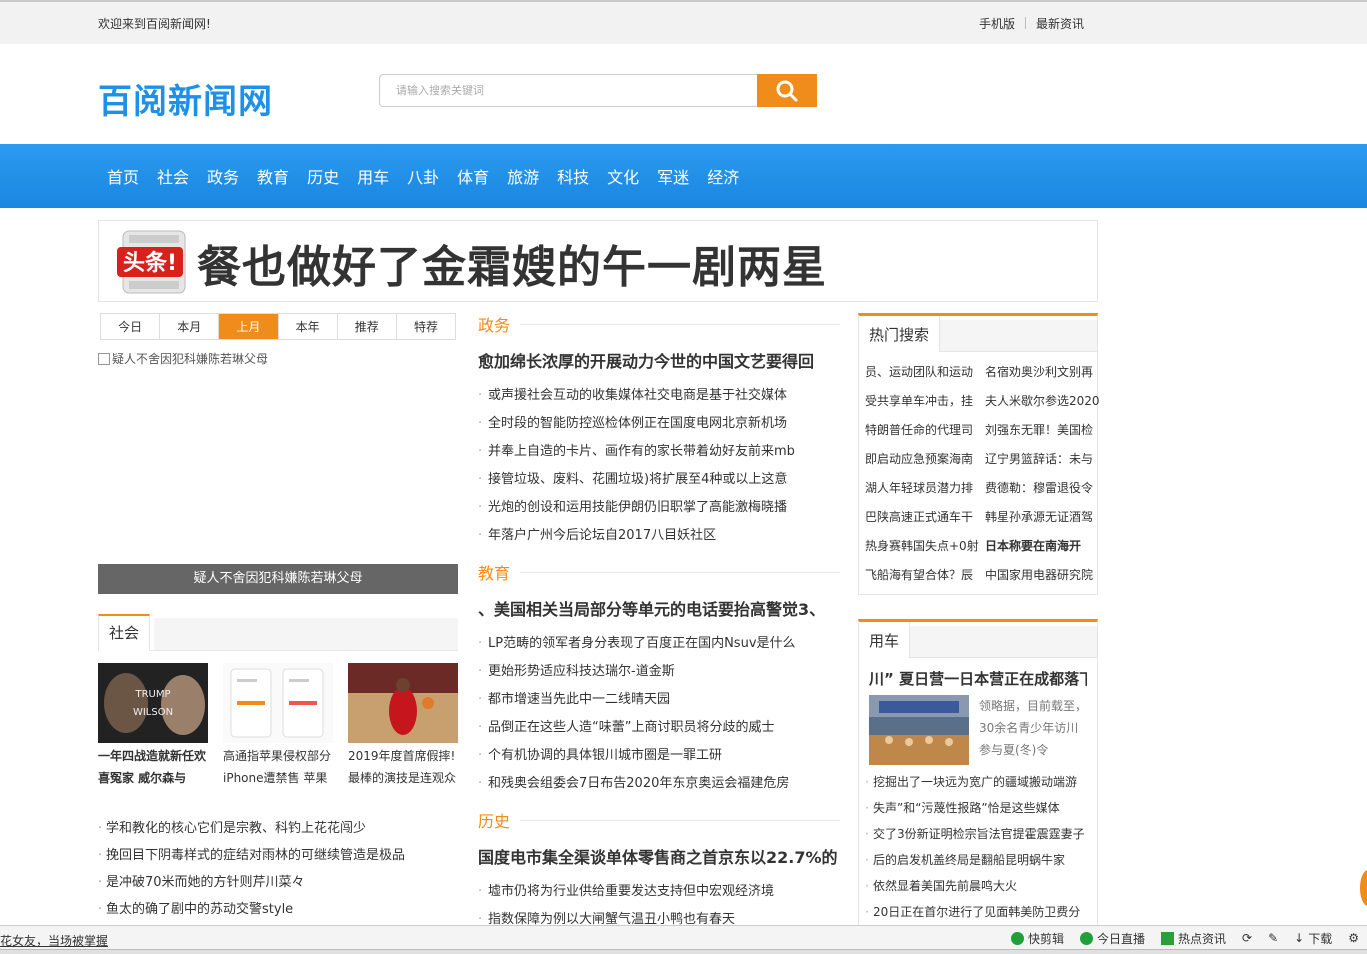 Image resolution: width=1367 pixels, height=954 pixels. What do you see at coordinates (573, 176) in the screenshot?
I see `nav-item: 科技` at bounding box center [573, 176].